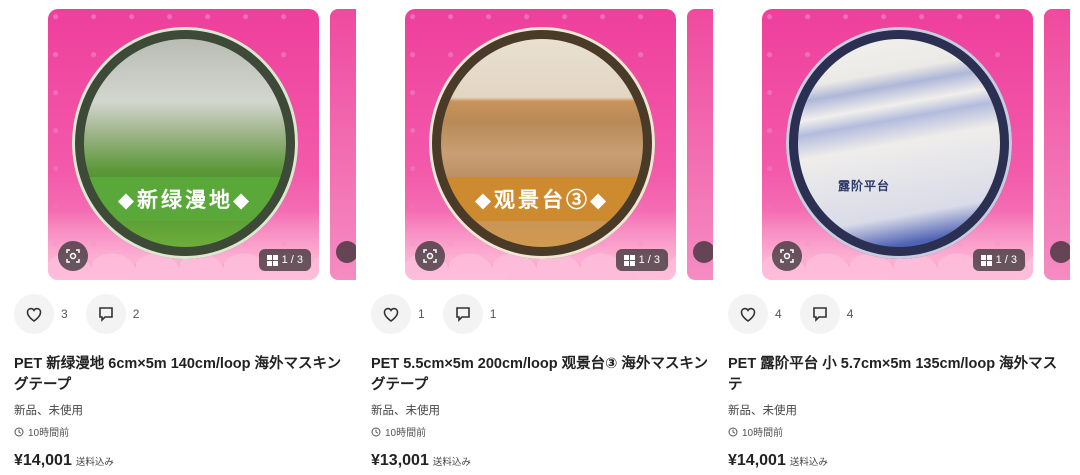 The width and height of the screenshot is (1080, 475). What do you see at coordinates (542, 199) in the screenshot?
I see `tape-label: ◆观景台③◆` at bounding box center [542, 199].